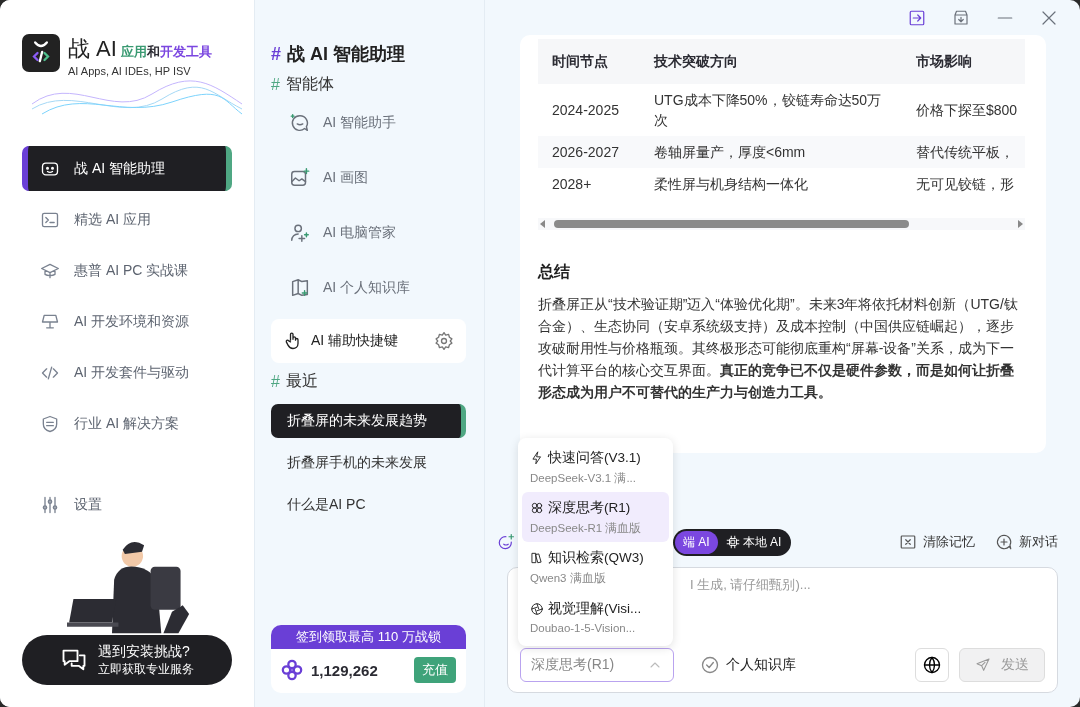  What do you see at coordinates (965, 184) in the screenshot?
I see `table-cell: 无可见铰链，形` at bounding box center [965, 184].